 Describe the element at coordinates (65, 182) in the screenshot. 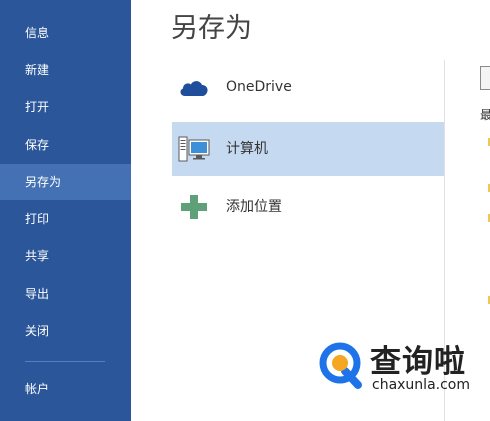

I see `sidebar-item-save-as: 另存为` at that location.